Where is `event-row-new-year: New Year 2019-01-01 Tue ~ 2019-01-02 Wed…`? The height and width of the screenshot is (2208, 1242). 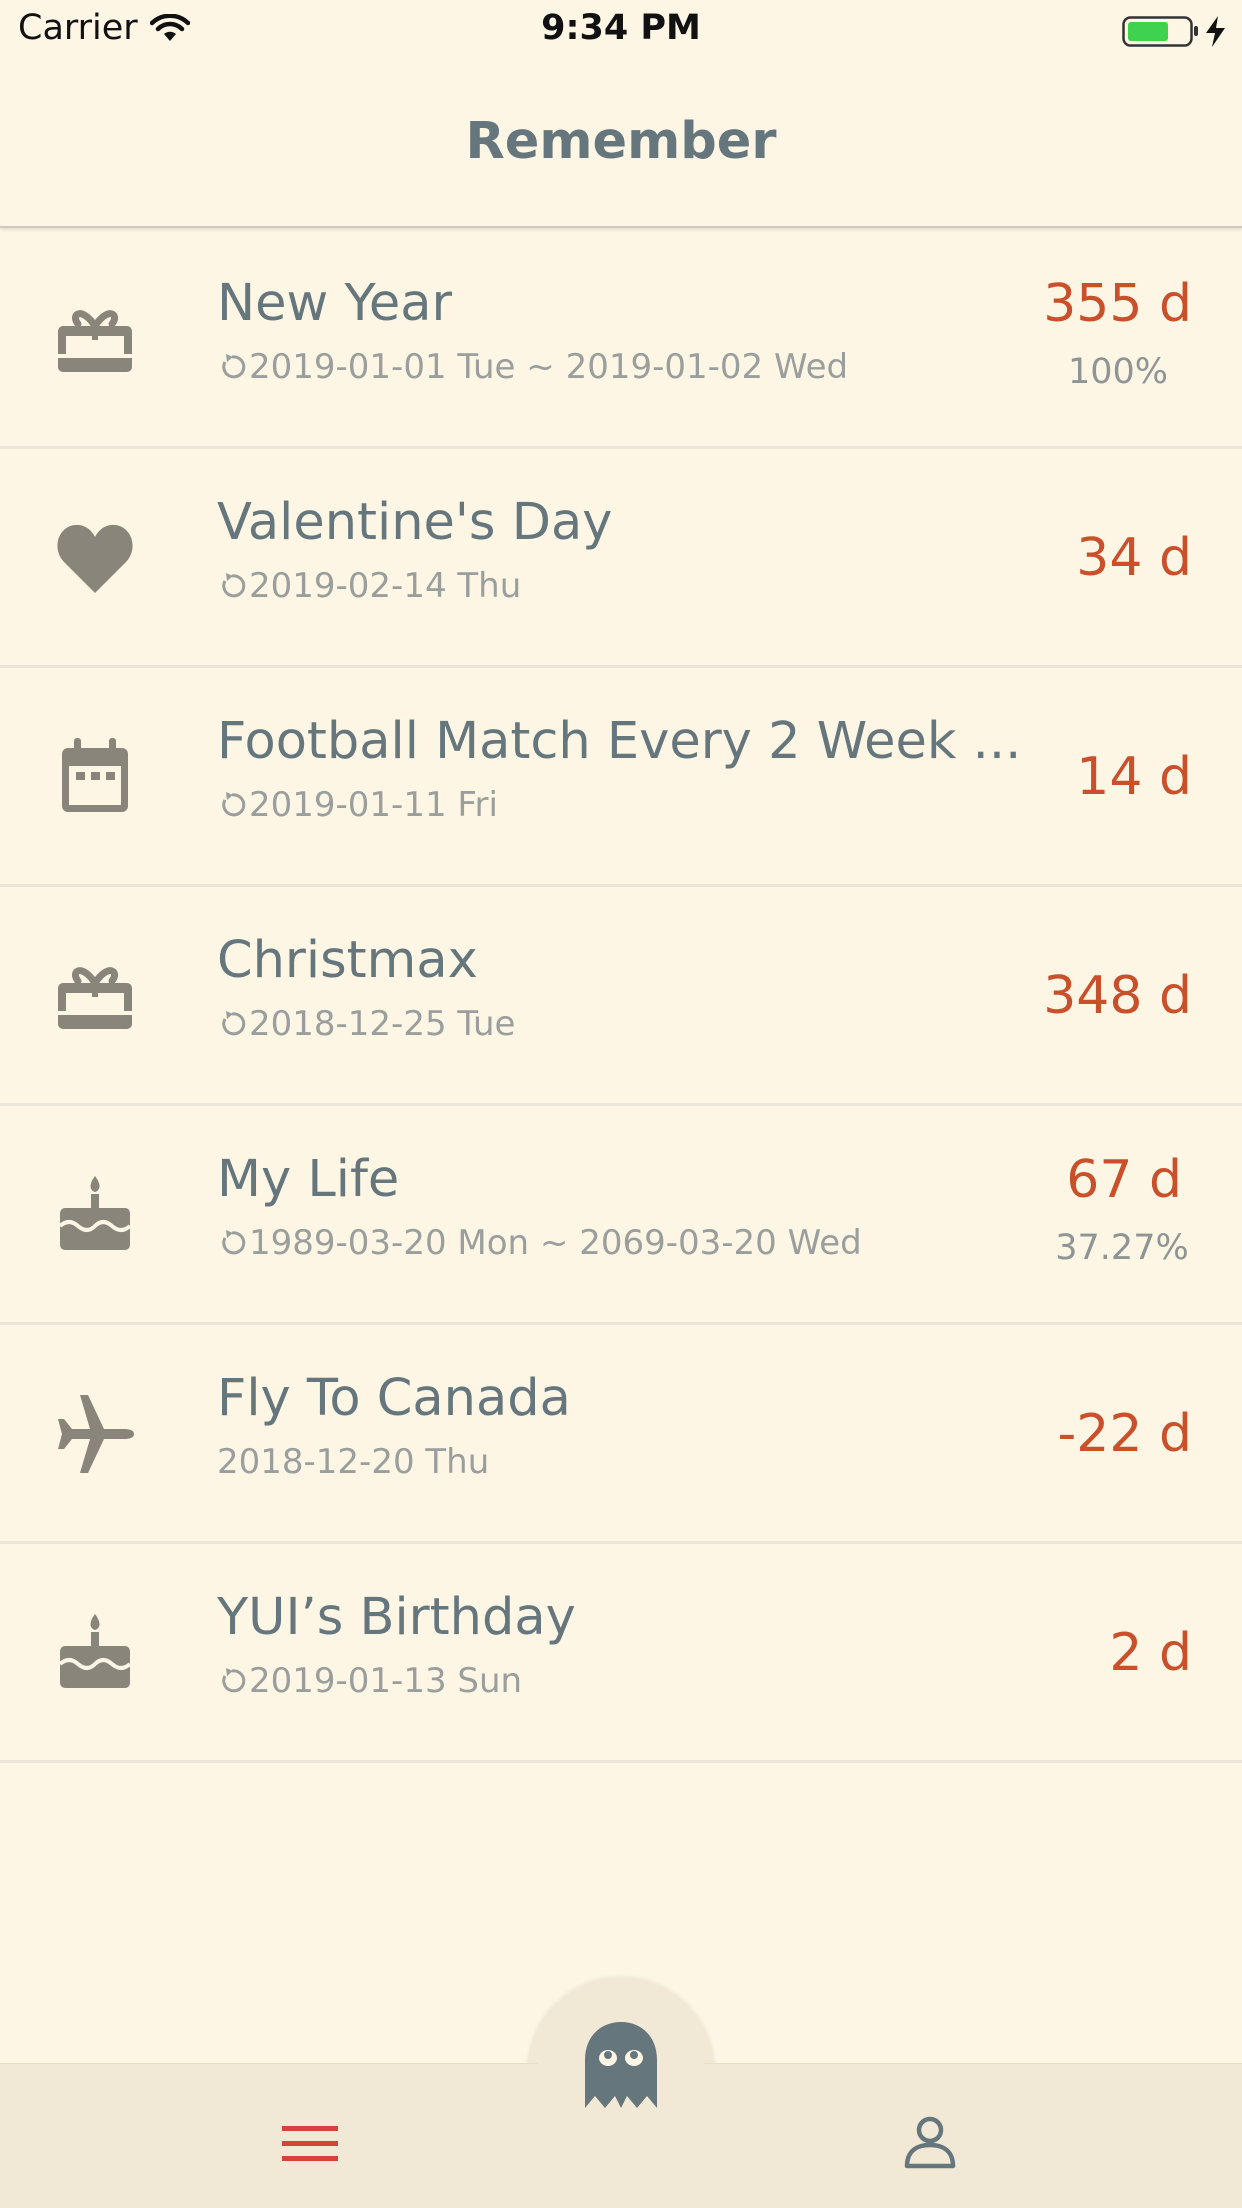
event-row-new-year: New Year 2019-01-01 Tue ~ 2019-01-02 Wed… is located at coordinates (621, 339).